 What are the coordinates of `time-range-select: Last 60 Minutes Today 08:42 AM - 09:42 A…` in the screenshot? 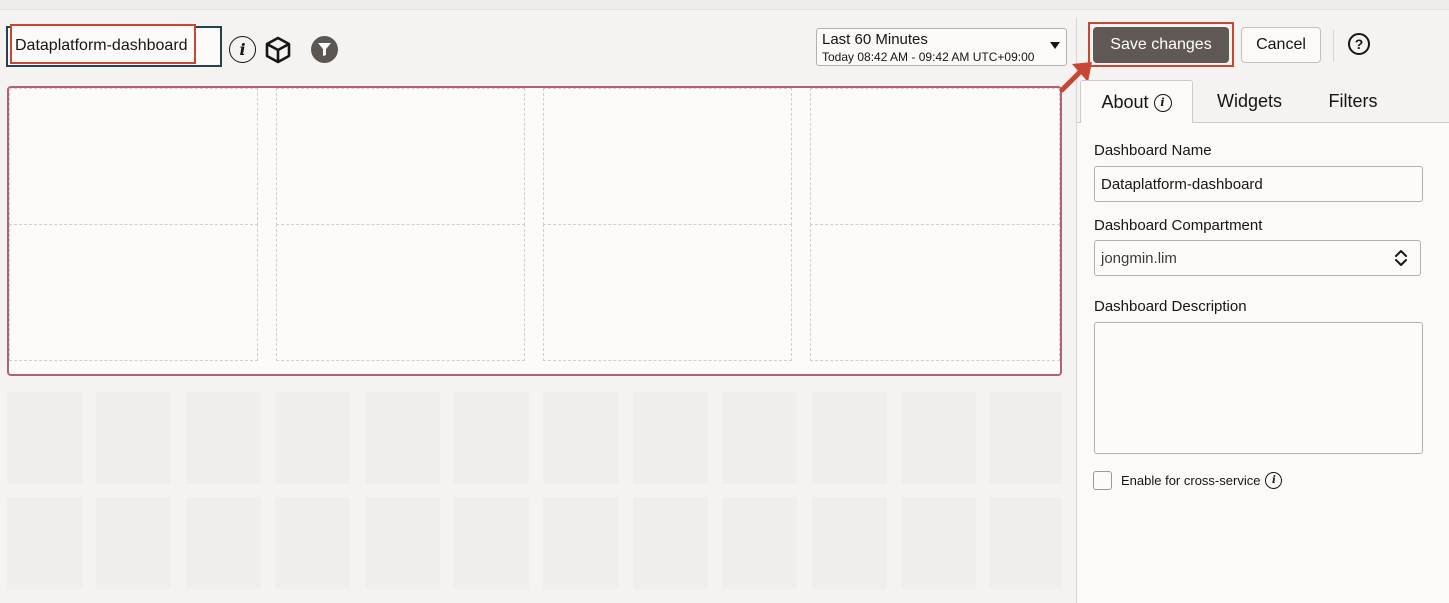 It's located at (941, 47).